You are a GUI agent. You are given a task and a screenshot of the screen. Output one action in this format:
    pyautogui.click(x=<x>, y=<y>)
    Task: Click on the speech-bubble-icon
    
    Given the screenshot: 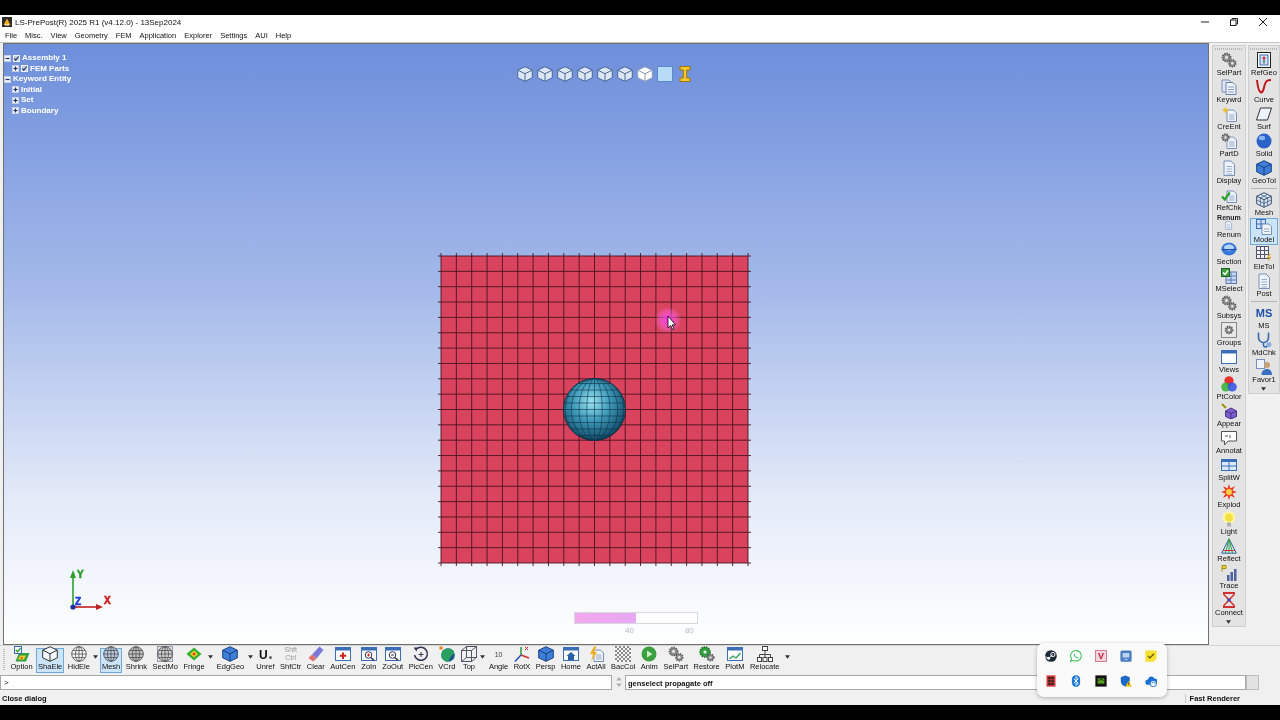 What is the action you would take?
    pyautogui.click(x=1228, y=438)
    